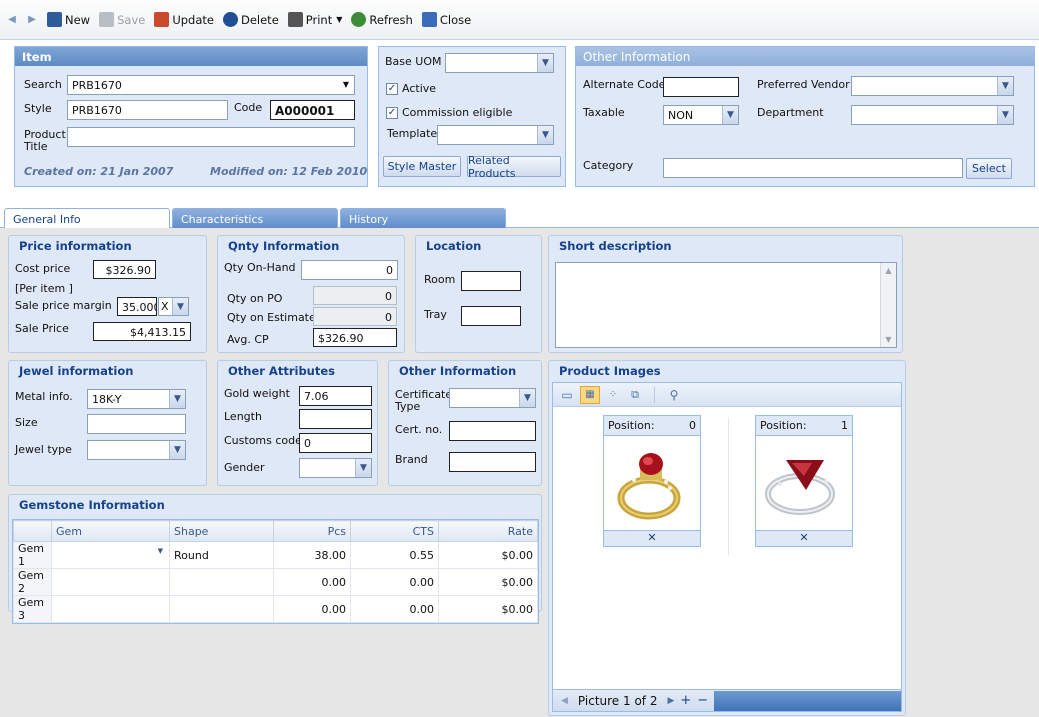 The image size is (1039, 717). What do you see at coordinates (701, 115) in the screenshot?
I see `taxable-select: NON ▼` at bounding box center [701, 115].